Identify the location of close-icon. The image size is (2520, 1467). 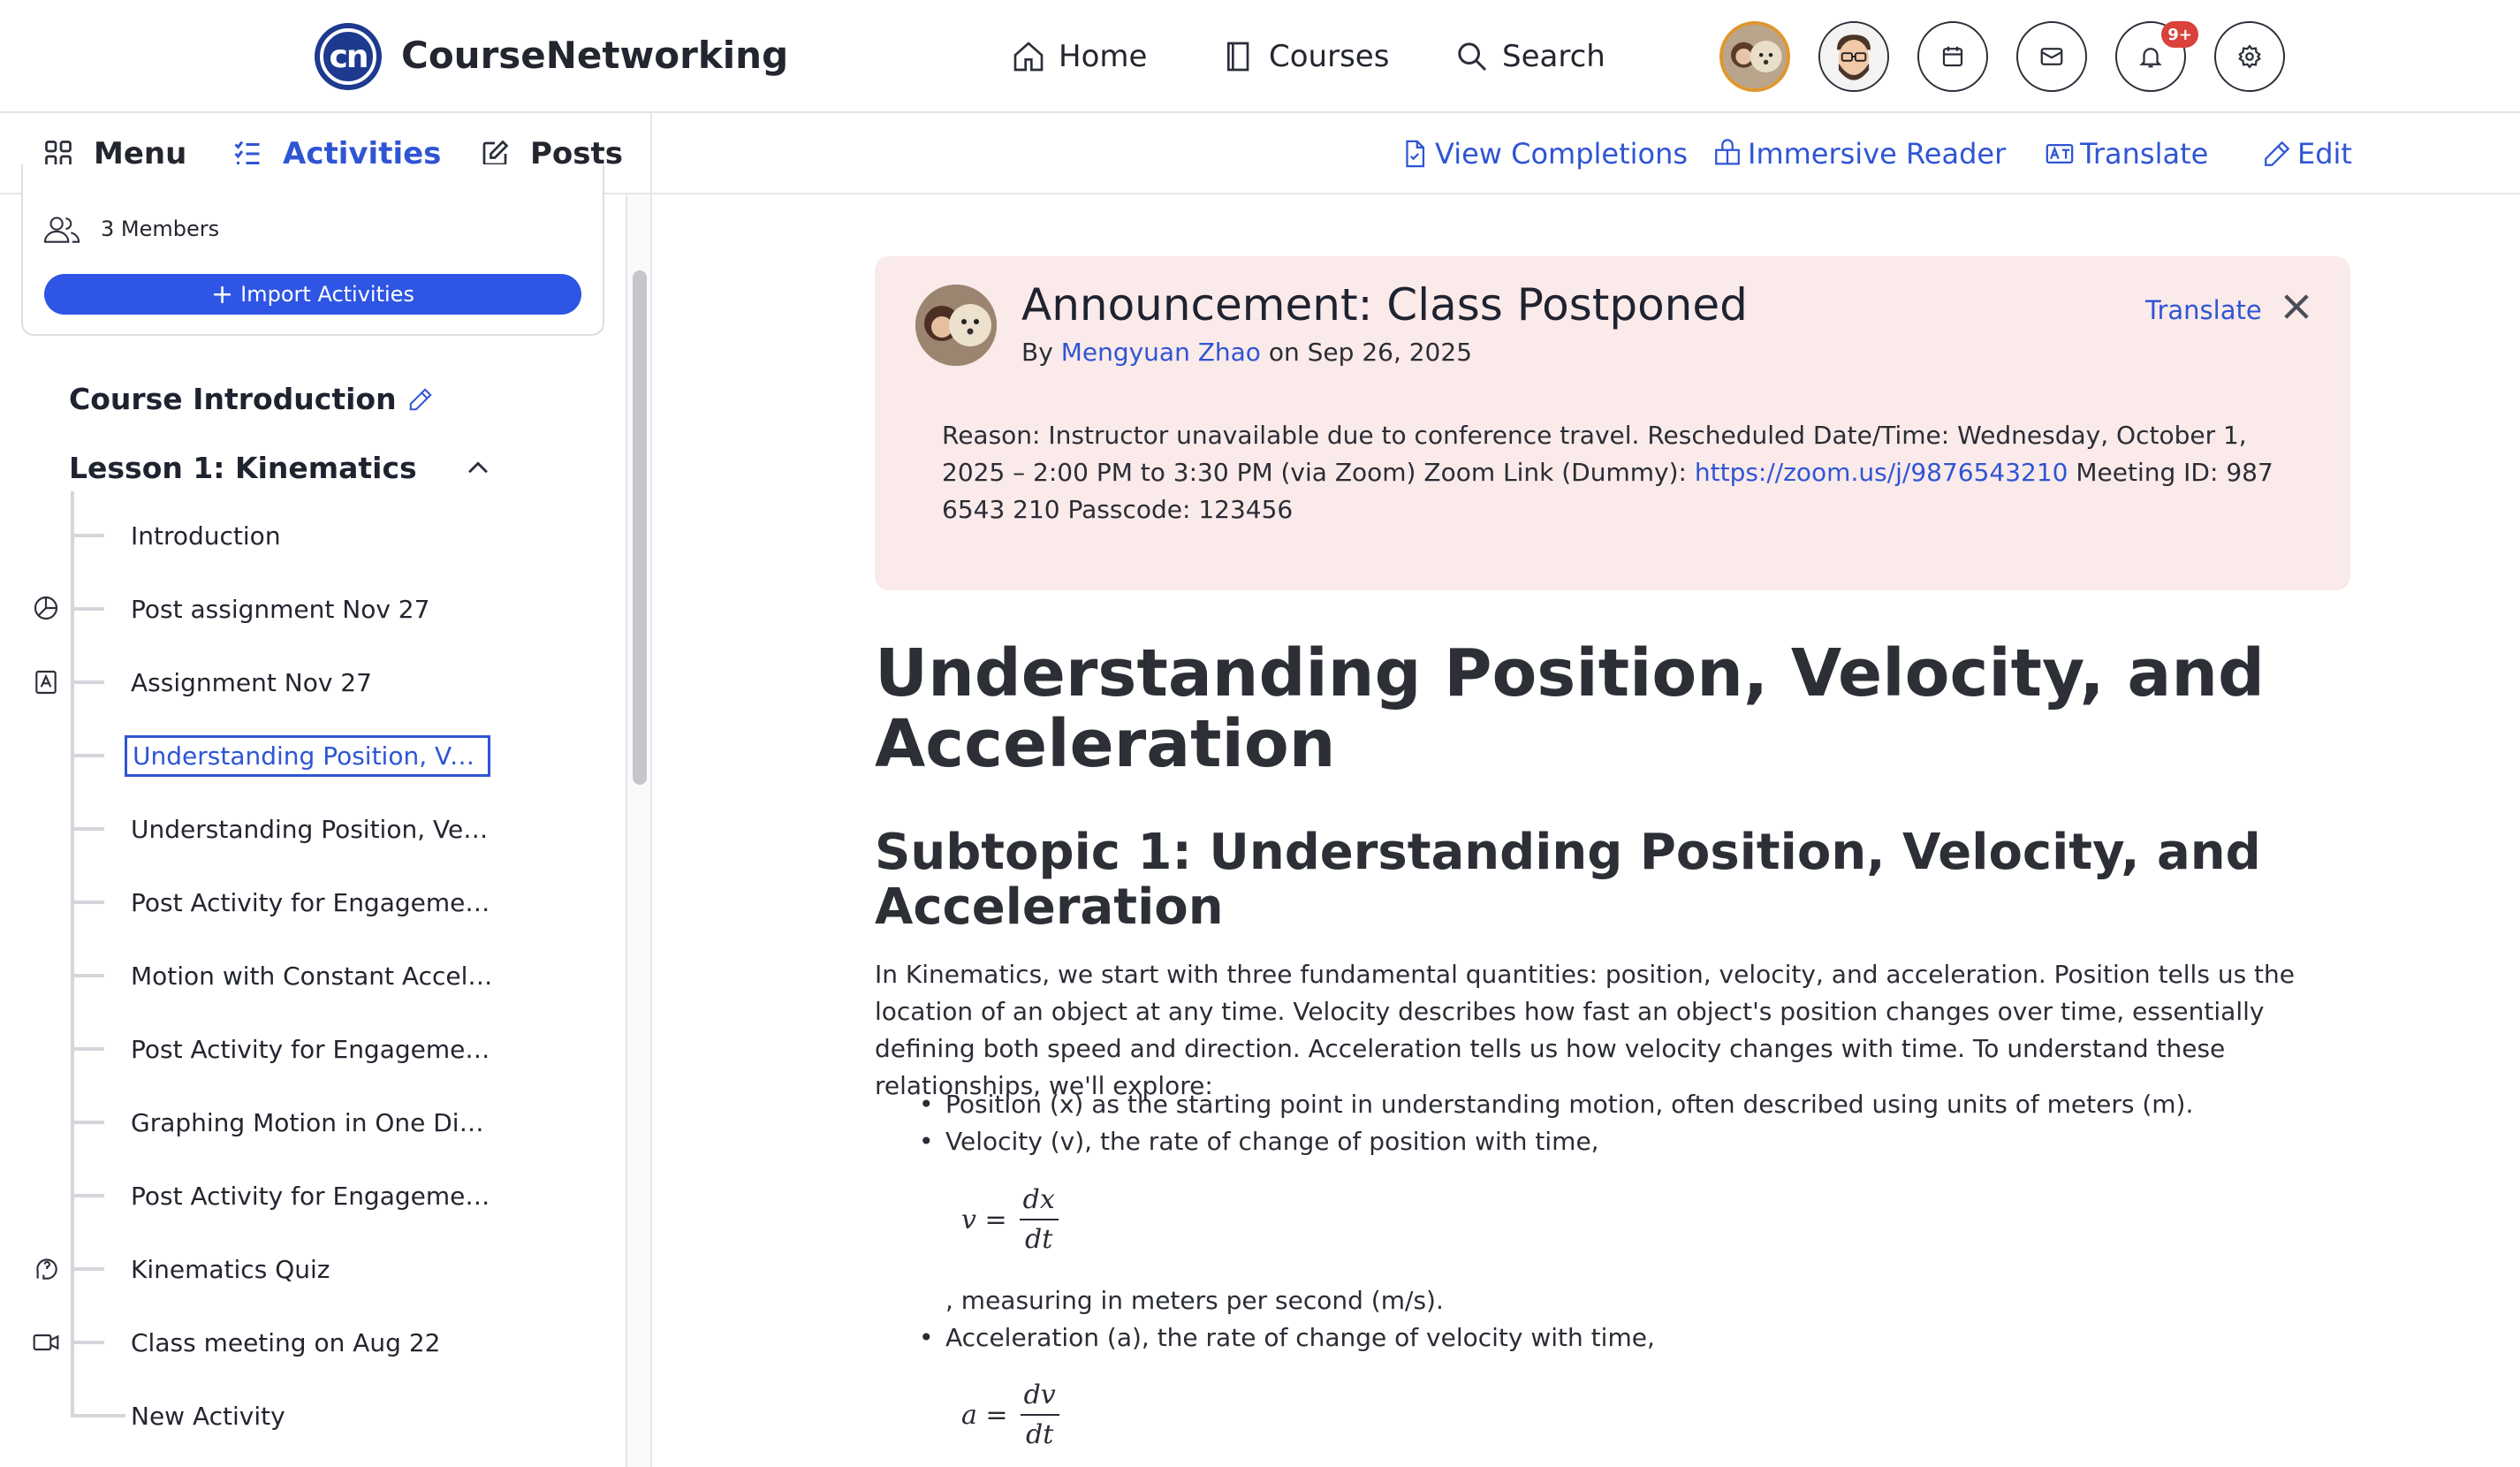
(2296, 306).